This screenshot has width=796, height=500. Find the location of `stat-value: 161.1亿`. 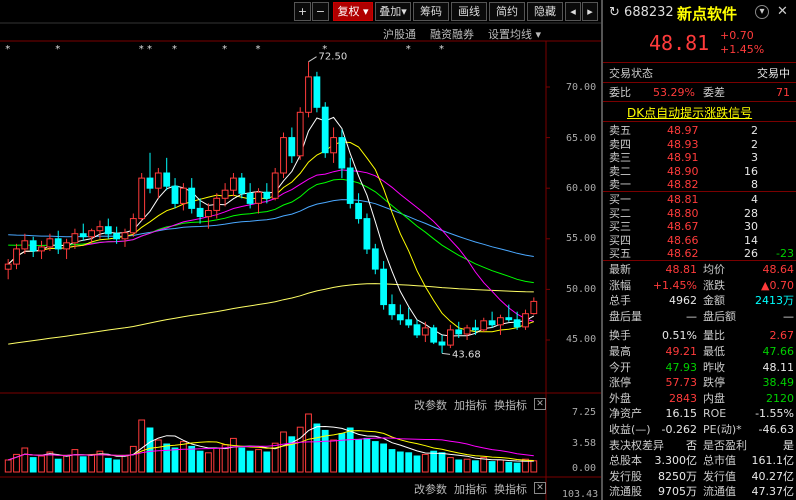

stat-value: 161.1亿 is located at coordinates (773, 461).